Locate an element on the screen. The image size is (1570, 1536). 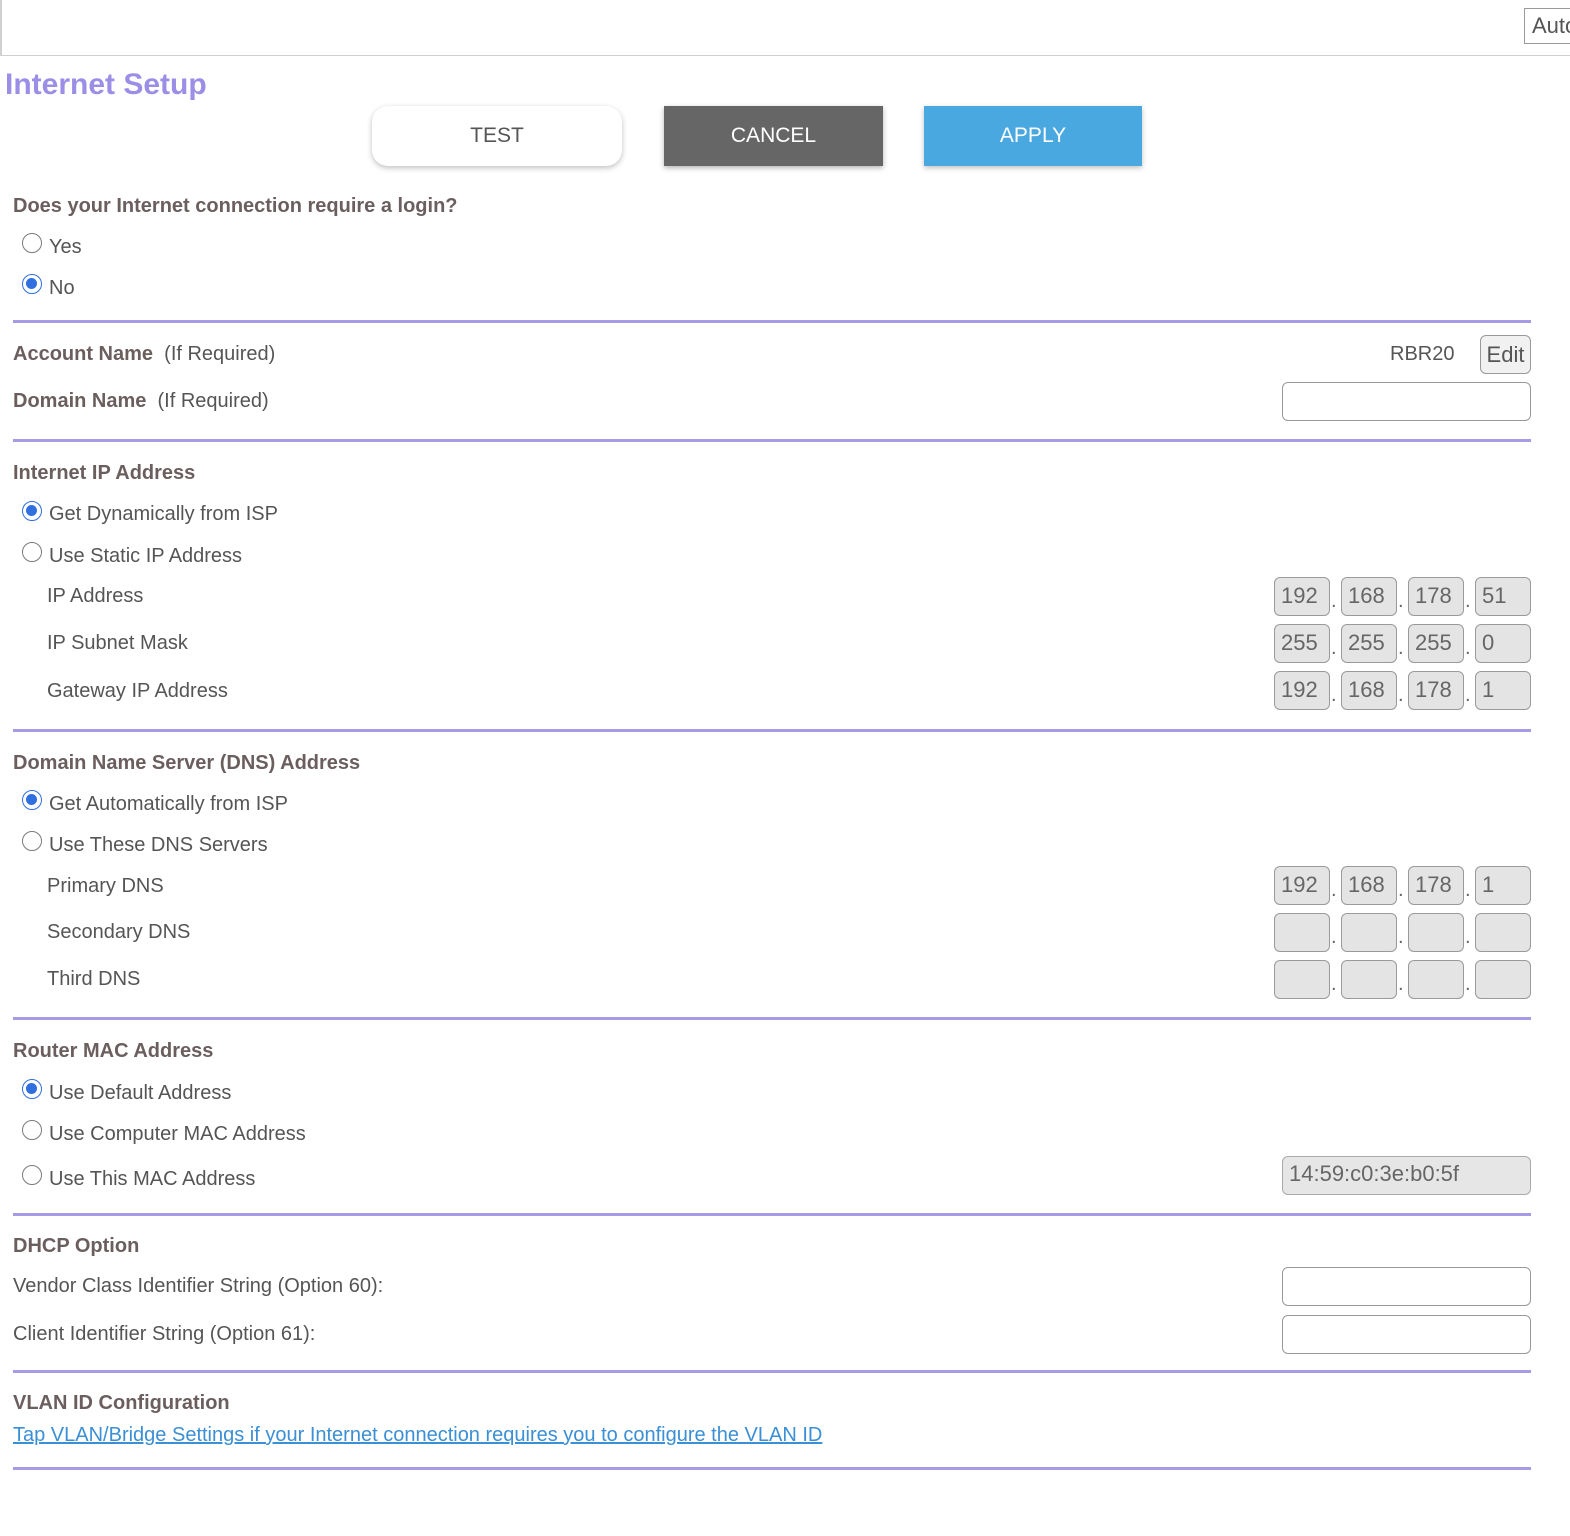
dns-manual-label: Use These DNS Servers is located at coordinates (158, 845).